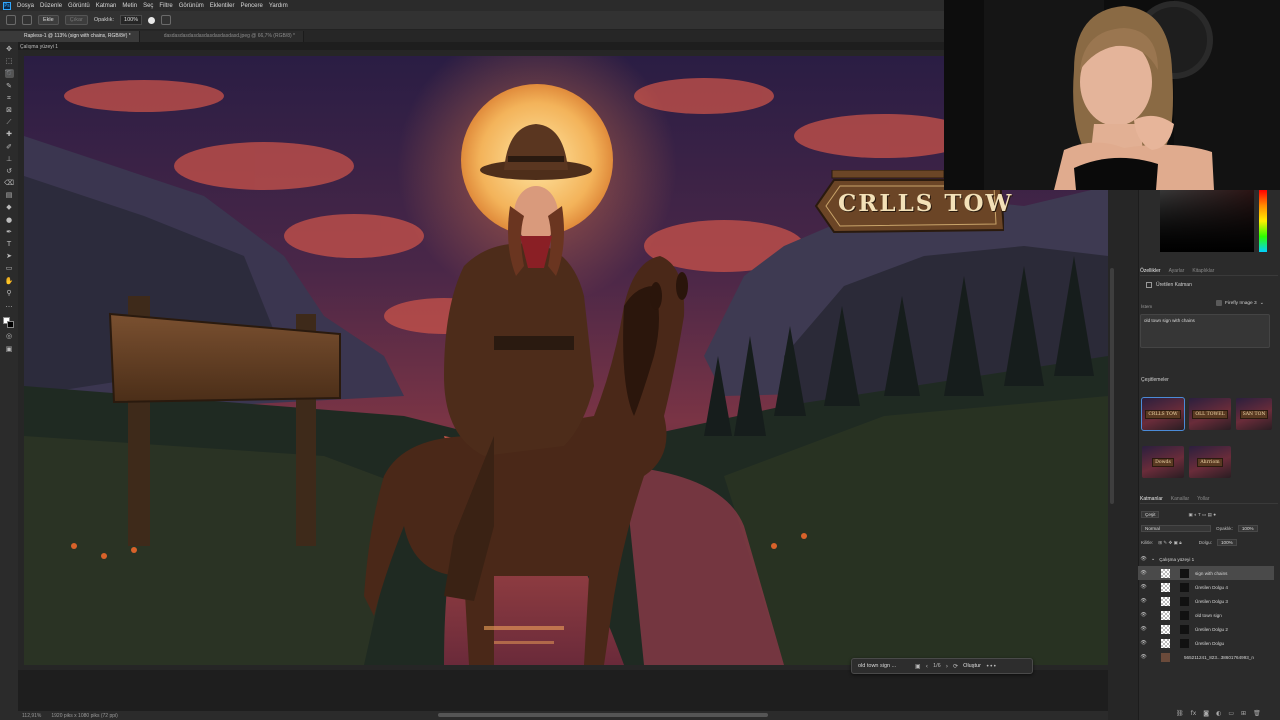  Describe the element at coordinates (1206, 573) in the screenshot. I see `layer-row: 👁︎ sign with chains` at that location.